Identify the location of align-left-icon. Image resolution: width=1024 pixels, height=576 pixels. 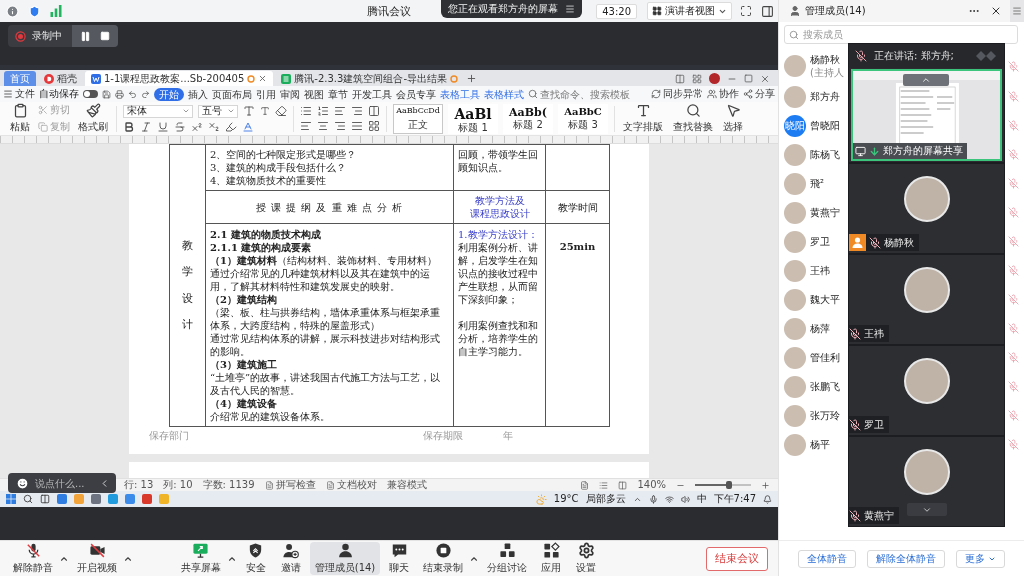
(306, 126).